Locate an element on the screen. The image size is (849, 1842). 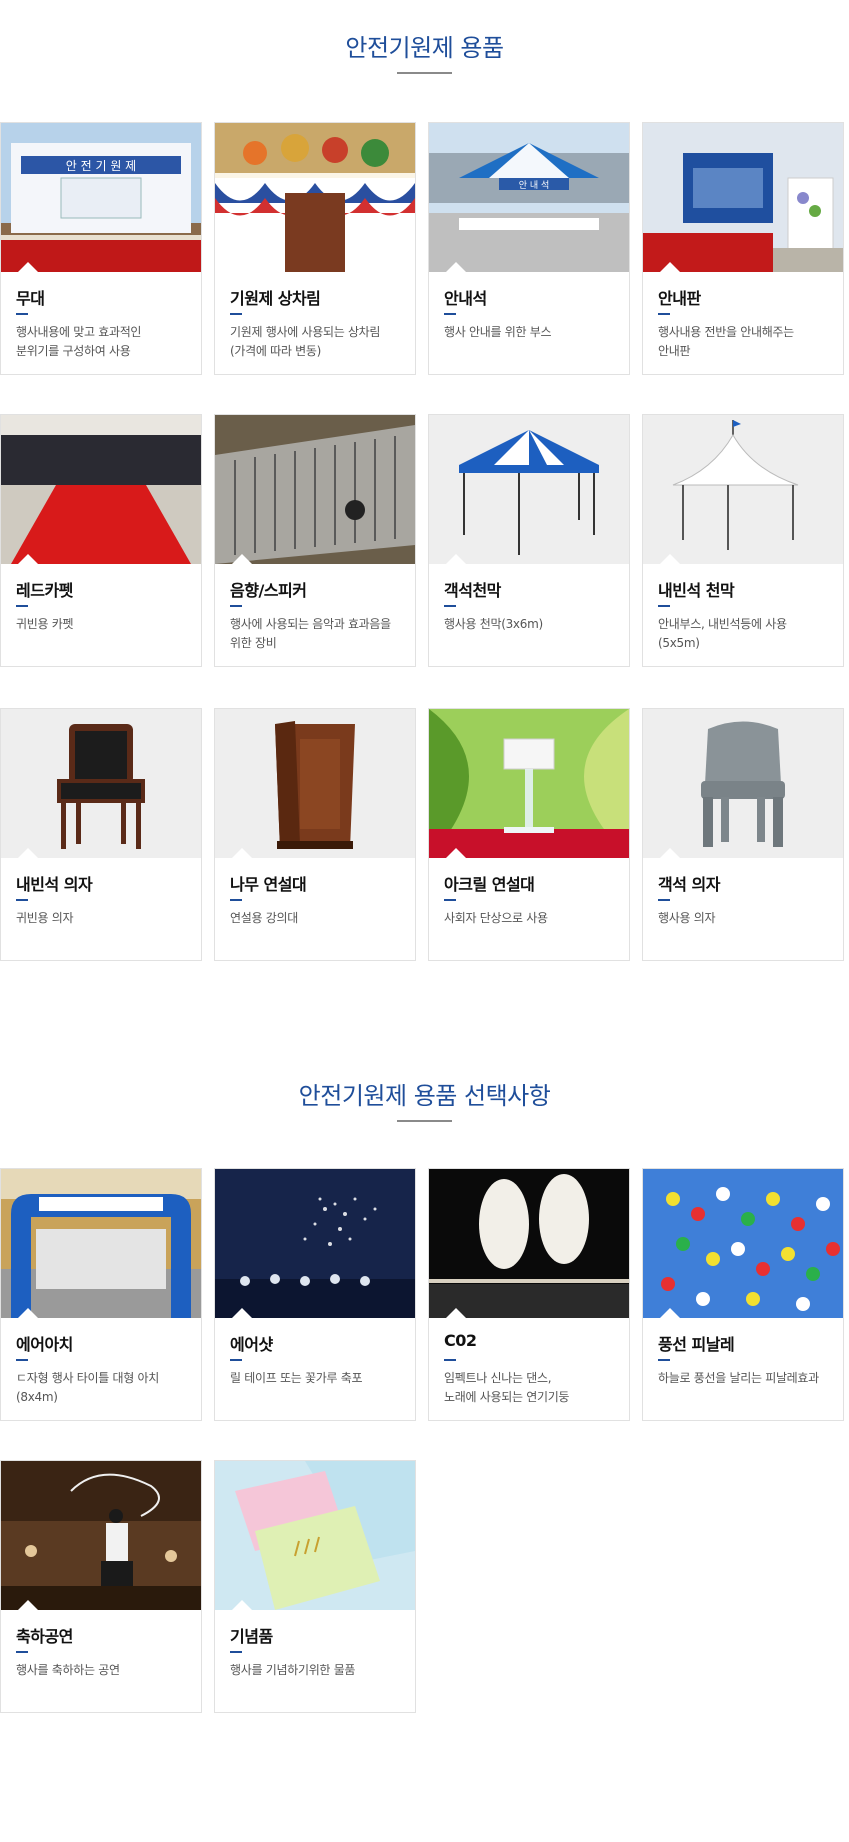
product-name: 안내석 is located at coordinates (465, 298).